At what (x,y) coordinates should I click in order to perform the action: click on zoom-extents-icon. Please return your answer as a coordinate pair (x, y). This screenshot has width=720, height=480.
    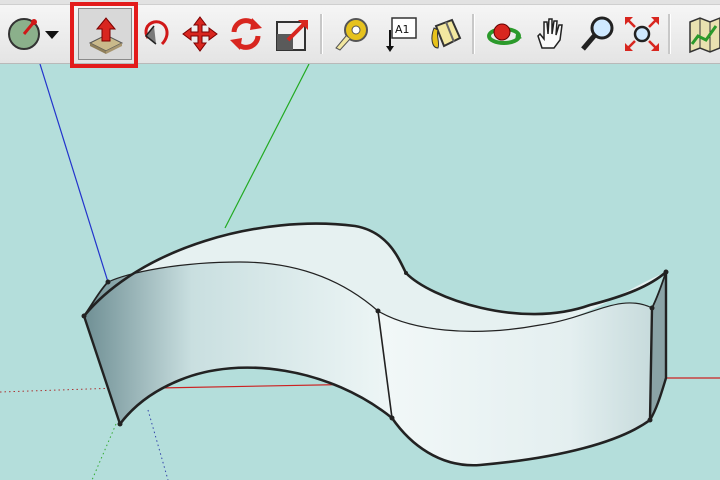
    Looking at the image, I should click on (642, 34).